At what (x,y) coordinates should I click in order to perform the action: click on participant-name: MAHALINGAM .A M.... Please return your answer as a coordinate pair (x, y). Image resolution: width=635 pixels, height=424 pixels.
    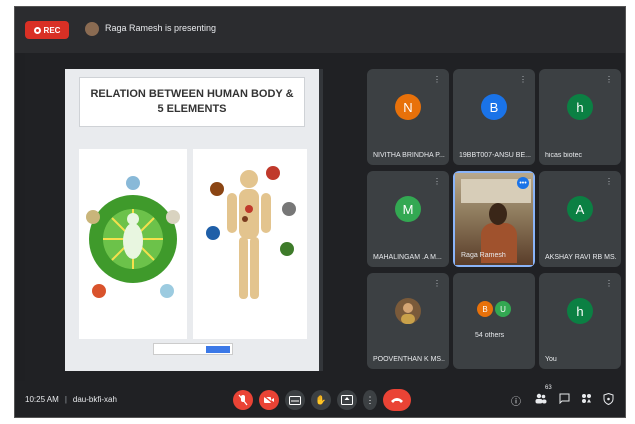
    Looking at the image, I should click on (407, 257).